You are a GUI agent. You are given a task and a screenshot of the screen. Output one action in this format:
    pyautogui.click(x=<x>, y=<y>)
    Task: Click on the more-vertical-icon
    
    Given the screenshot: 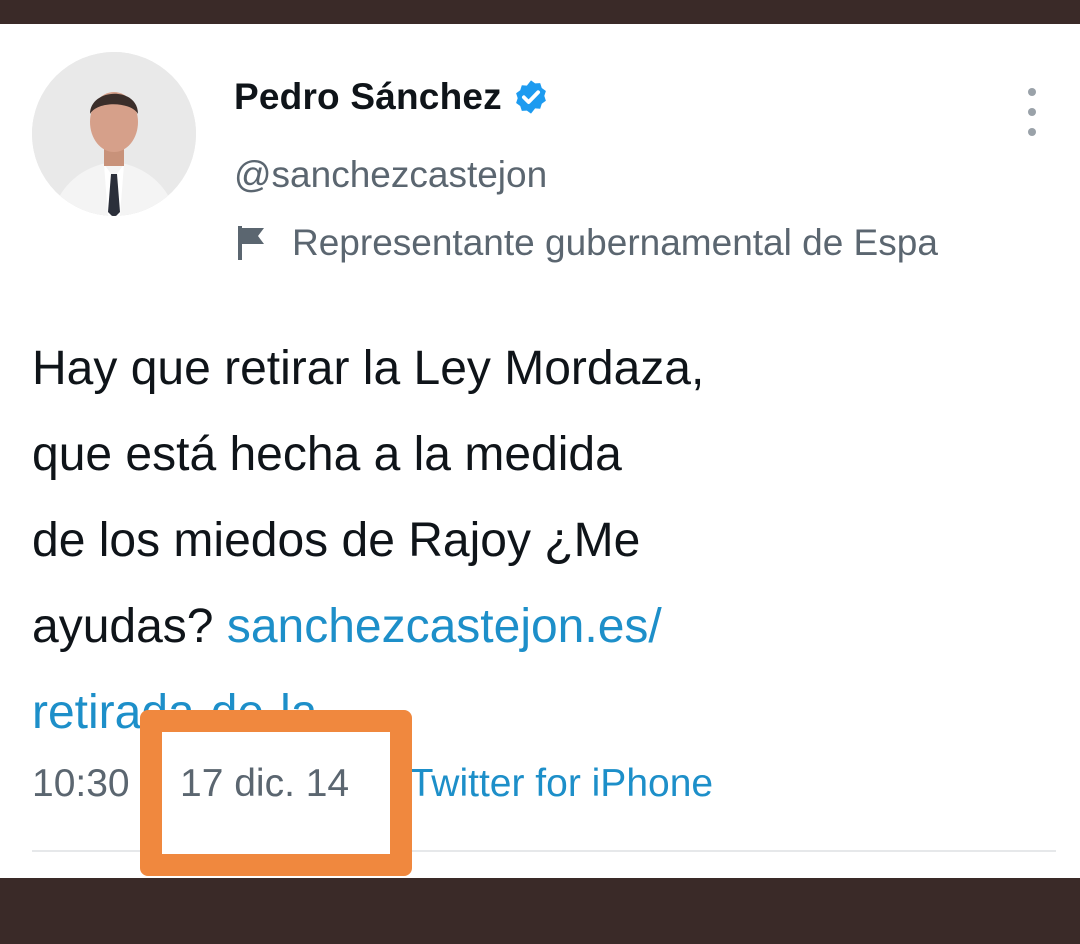 What is the action you would take?
    pyautogui.click(x=1032, y=114)
    